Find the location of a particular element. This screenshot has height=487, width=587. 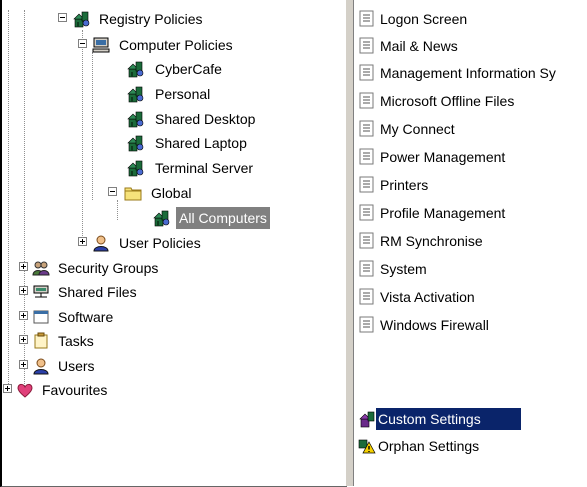

folder-open-icon is located at coordinates (133, 193).